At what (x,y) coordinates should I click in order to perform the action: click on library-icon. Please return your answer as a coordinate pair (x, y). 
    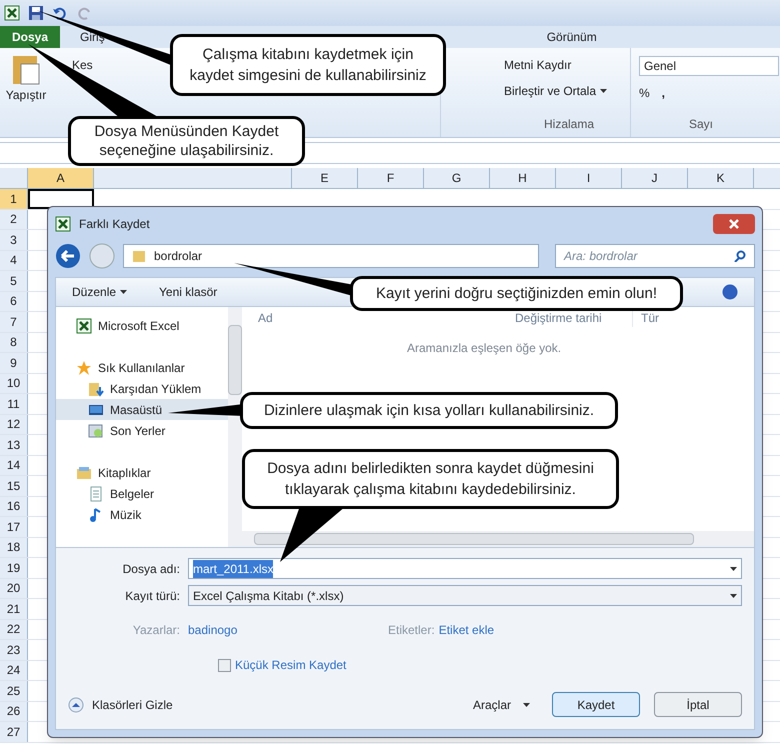
    Looking at the image, I should click on (84, 473).